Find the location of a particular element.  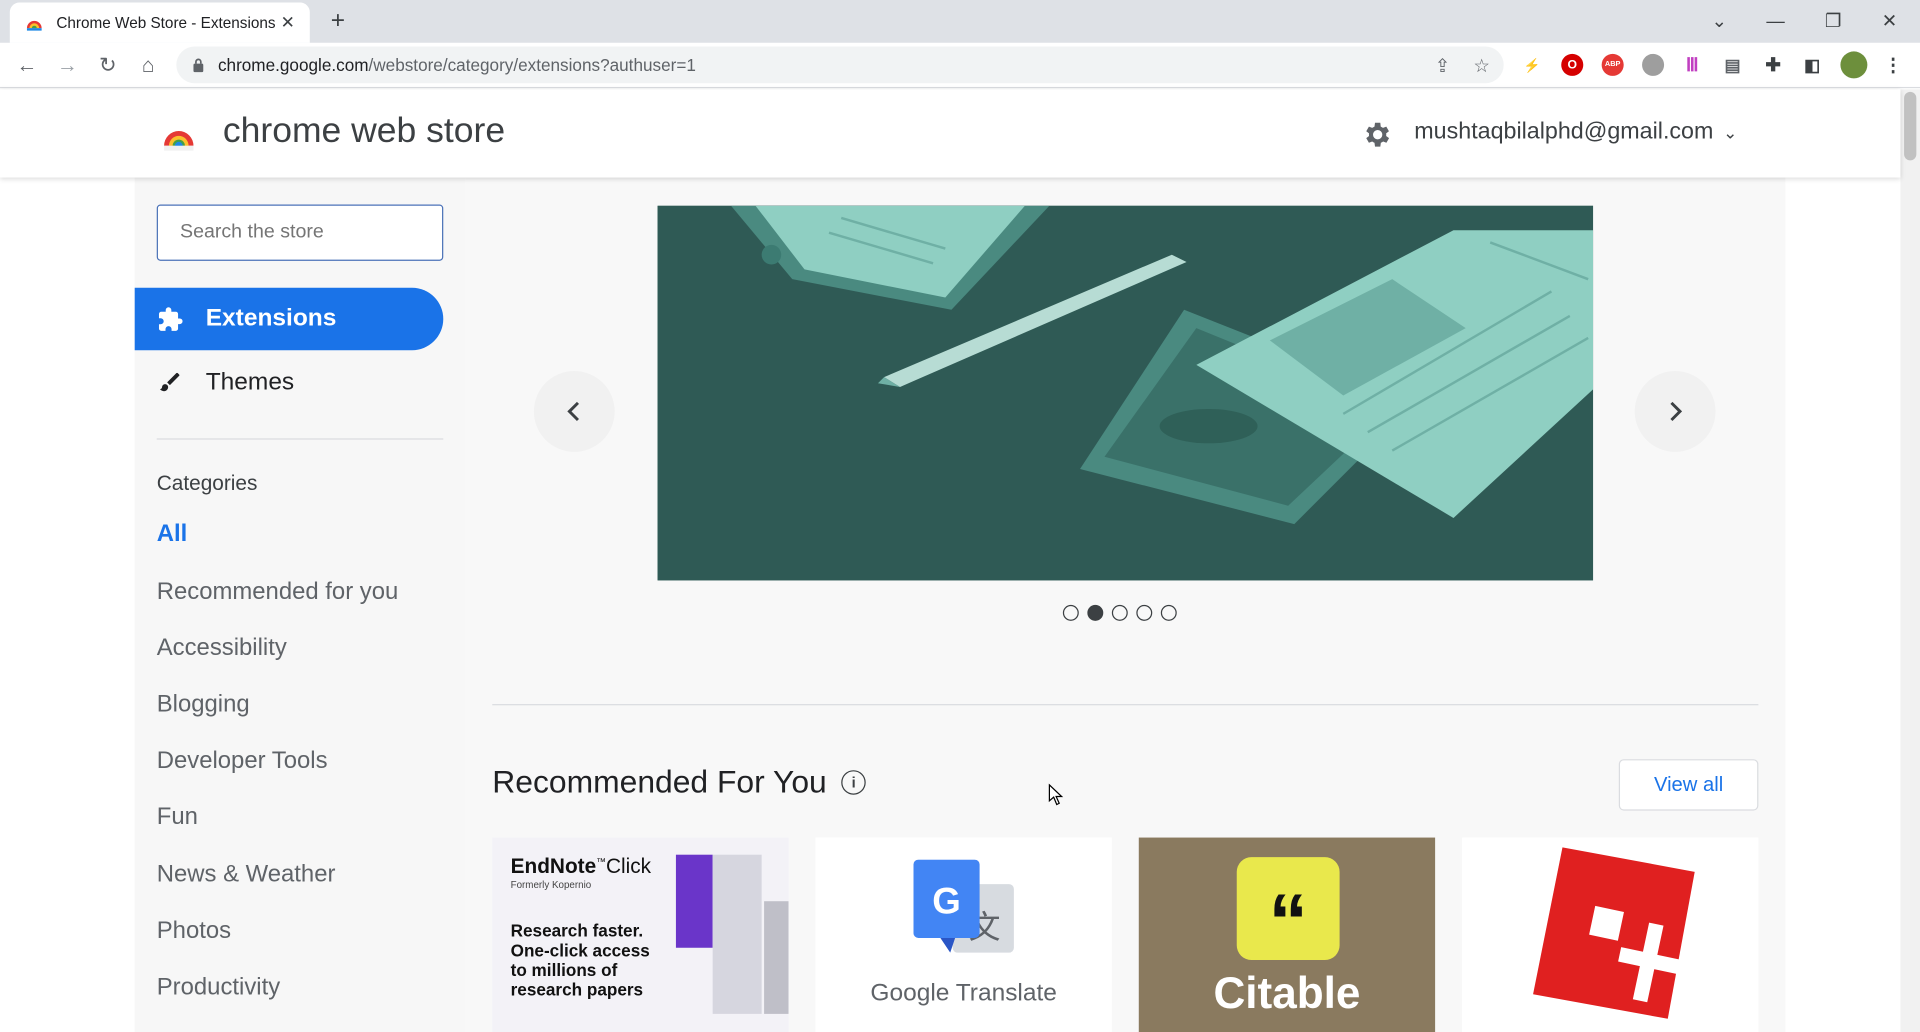

puzzle-icon is located at coordinates (170, 319).